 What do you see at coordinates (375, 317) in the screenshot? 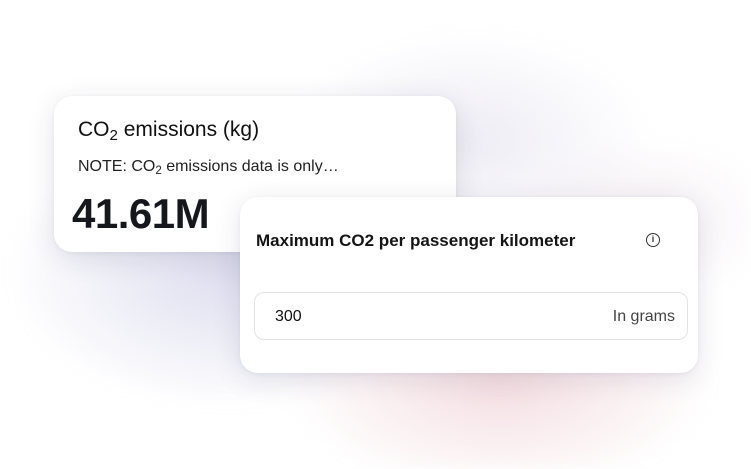
I see `max-co2-input` at bounding box center [375, 317].